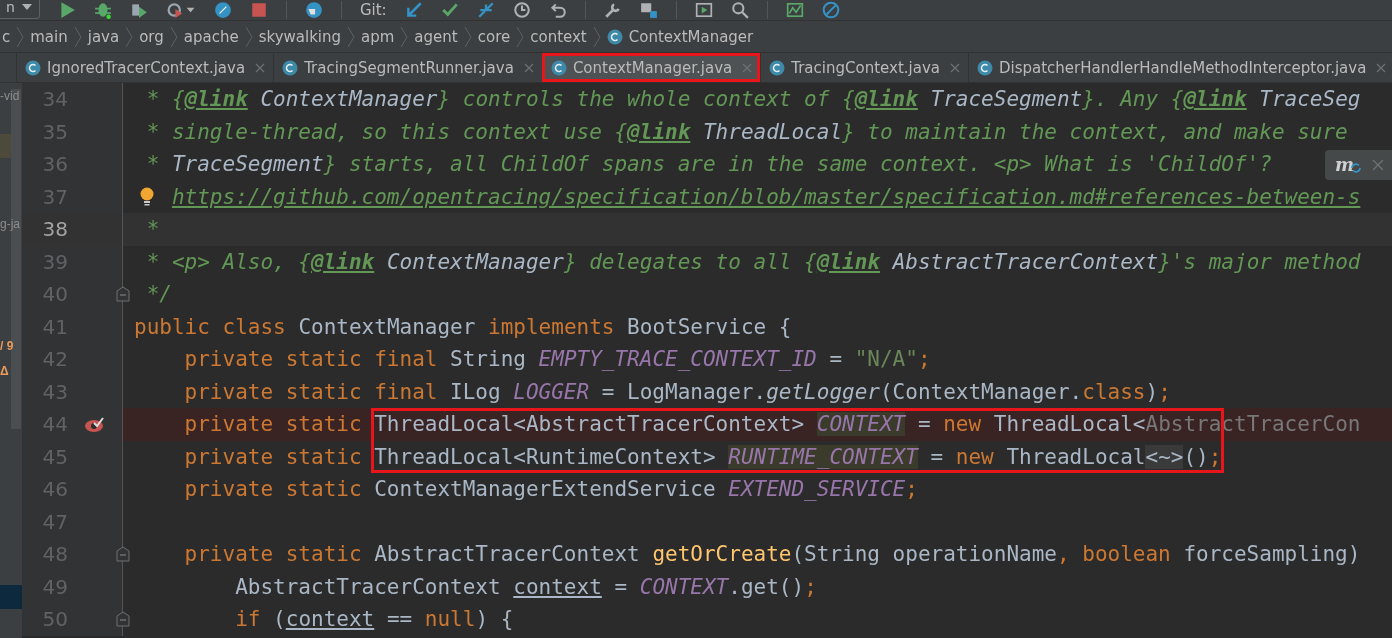  Describe the element at coordinates (4, 371) in the screenshot. I see `project-tree-text: Δ` at that location.